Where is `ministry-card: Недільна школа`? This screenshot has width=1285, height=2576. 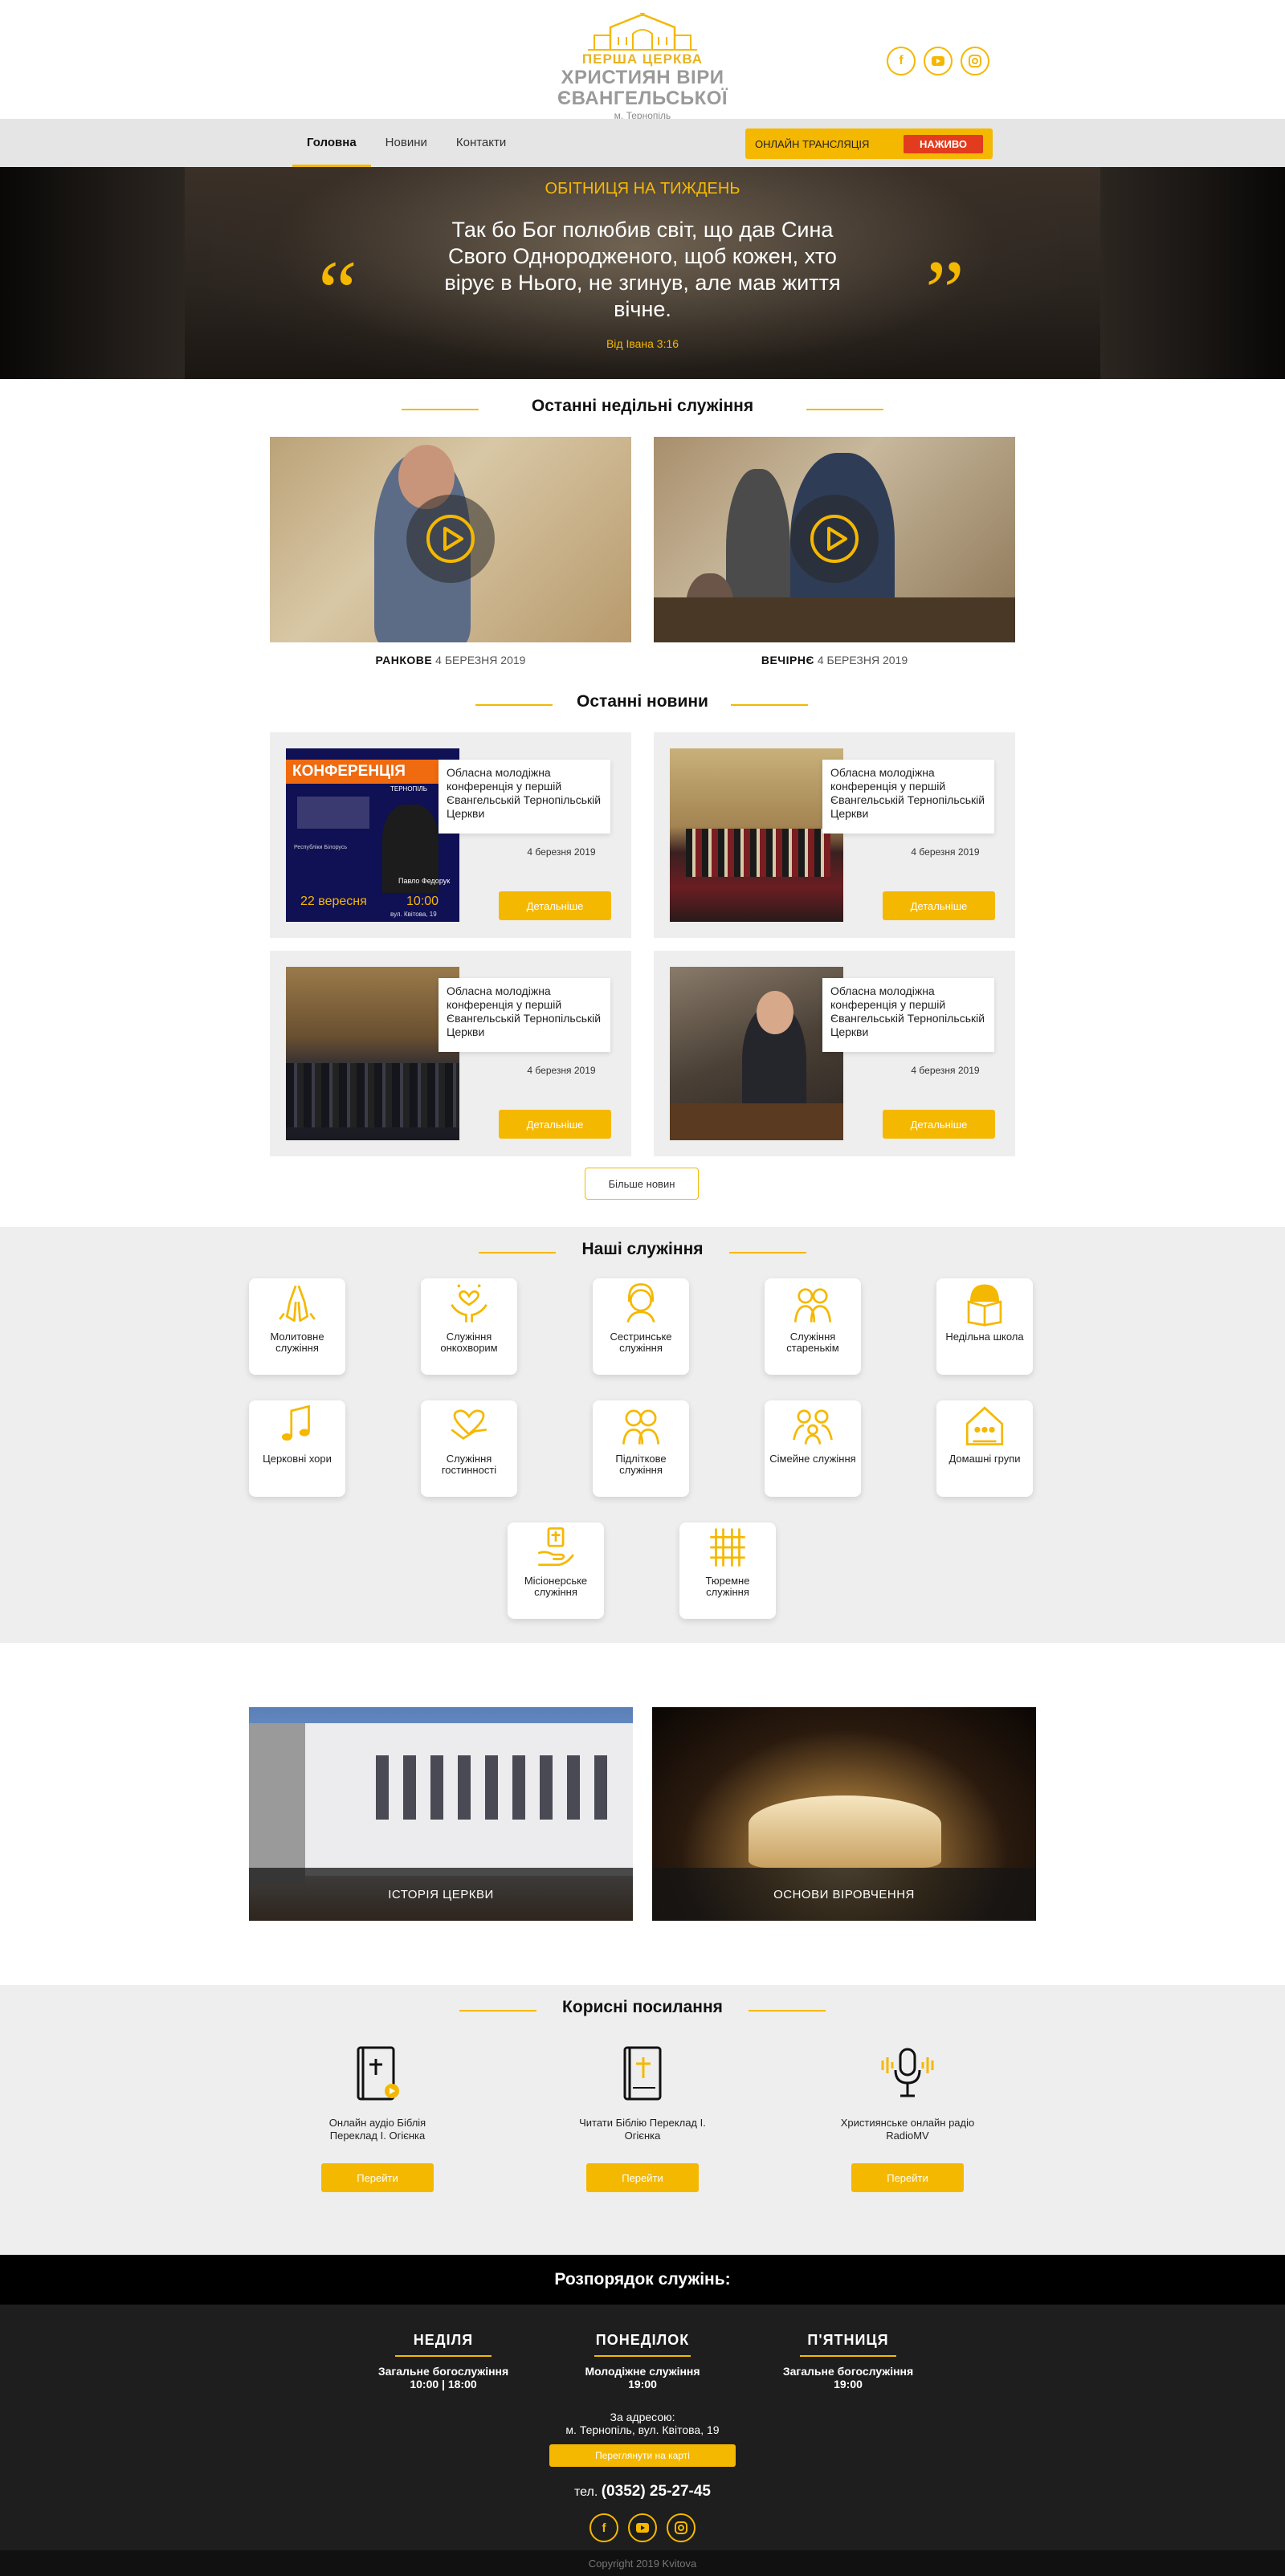
ministry-card: Недільна школа is located at coordinates (984, 1326).